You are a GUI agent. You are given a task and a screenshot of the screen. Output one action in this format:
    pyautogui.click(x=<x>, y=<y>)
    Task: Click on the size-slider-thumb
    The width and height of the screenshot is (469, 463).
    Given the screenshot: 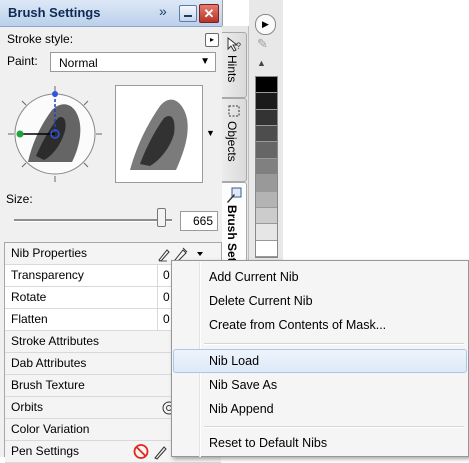 What is the action you would take?
    pyautogui.click(x=161, y=217)
    